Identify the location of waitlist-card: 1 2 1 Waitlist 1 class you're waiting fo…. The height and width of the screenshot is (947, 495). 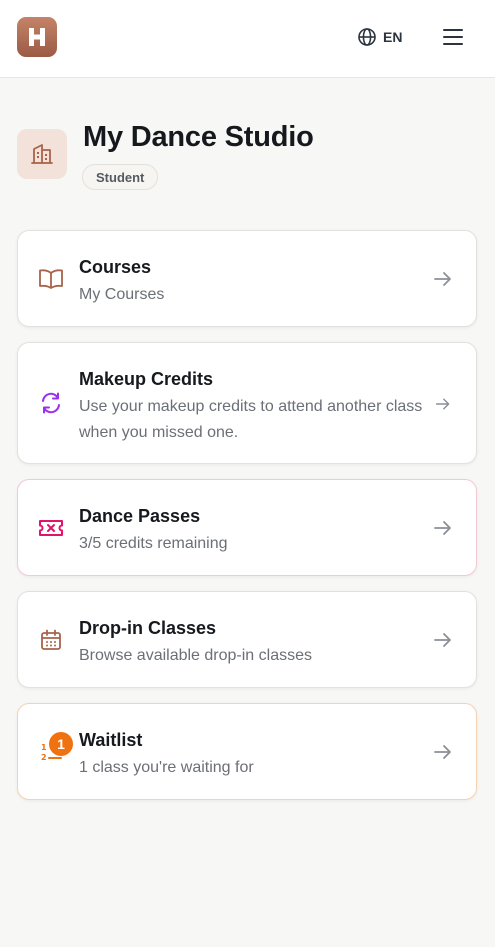
(247, 751).